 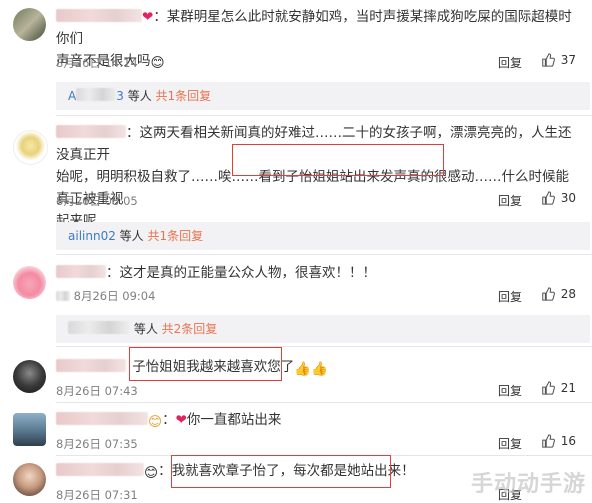 What do you see at coordinates (558, 388) in the screenshot?
I see `like-button: 21` at bounding box center [558, 388].